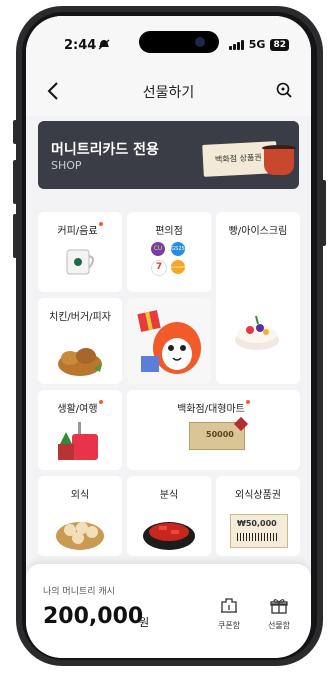  What do you see at coordinates (257, 523) in the screenshot?
I see `voucher-amount: ₩50,000` at bounding box center [257, 523].